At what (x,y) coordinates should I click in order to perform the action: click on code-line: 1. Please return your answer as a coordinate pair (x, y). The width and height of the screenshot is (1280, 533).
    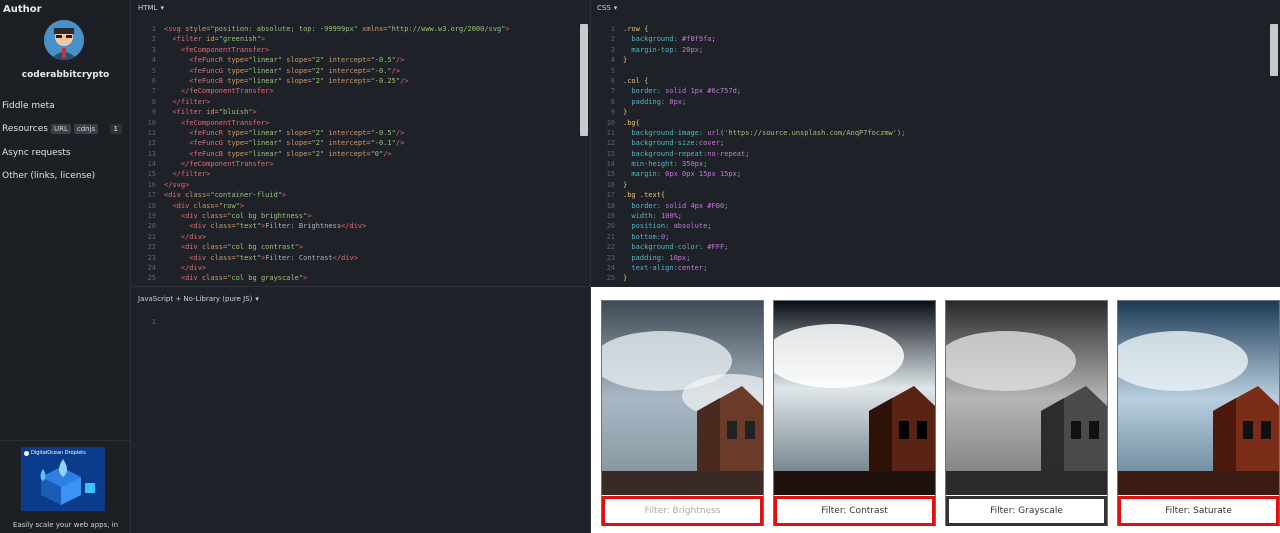
    Looking at the image, I should click on (361, 322).